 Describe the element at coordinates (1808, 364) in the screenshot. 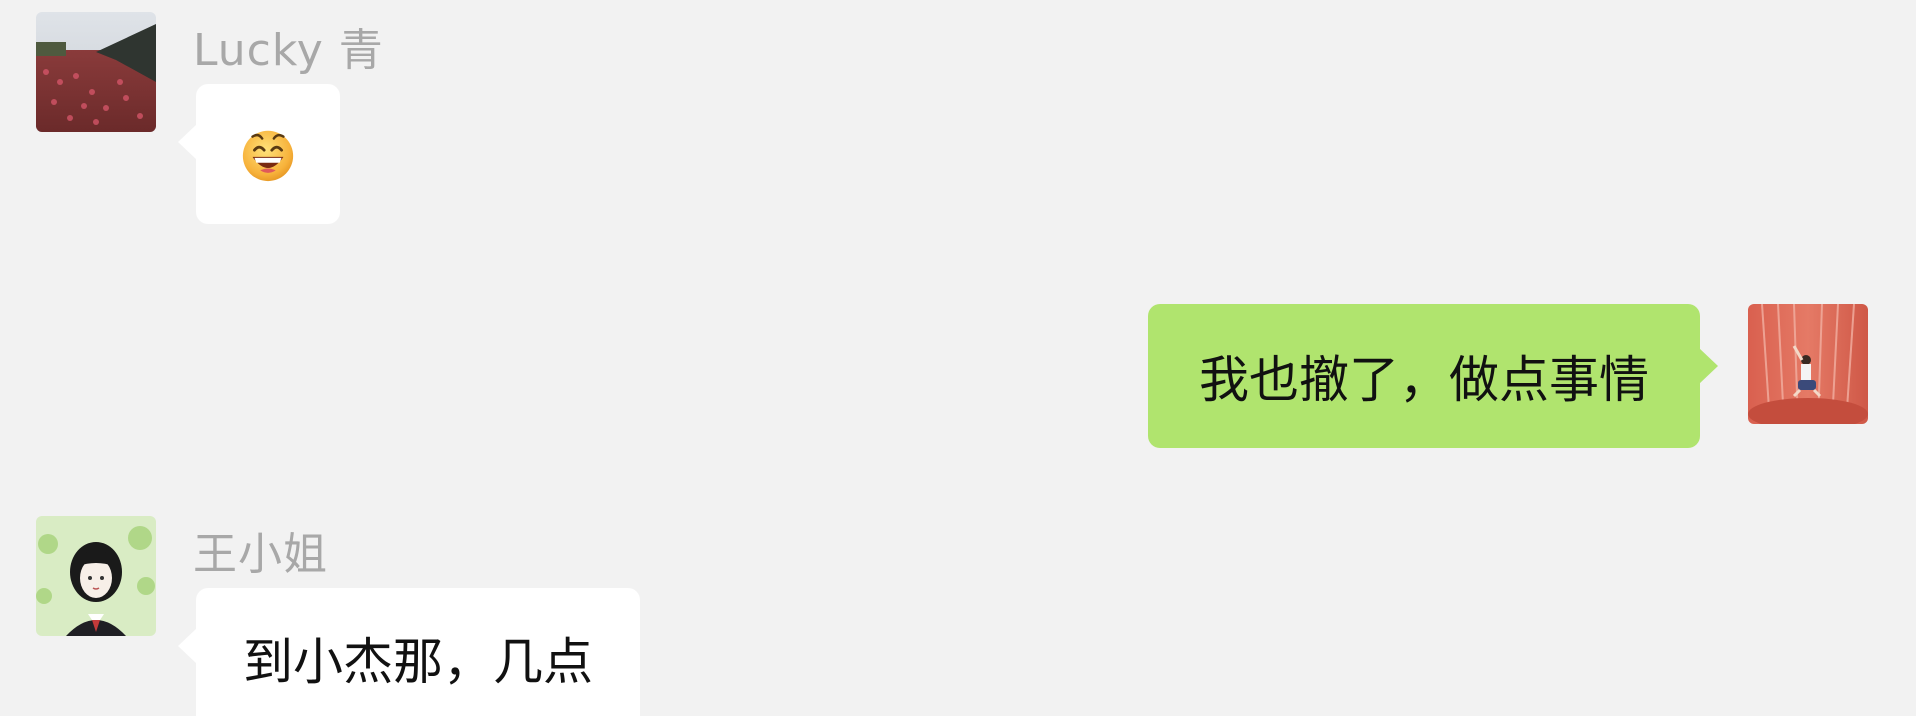

I see `avatar-self` at that location.